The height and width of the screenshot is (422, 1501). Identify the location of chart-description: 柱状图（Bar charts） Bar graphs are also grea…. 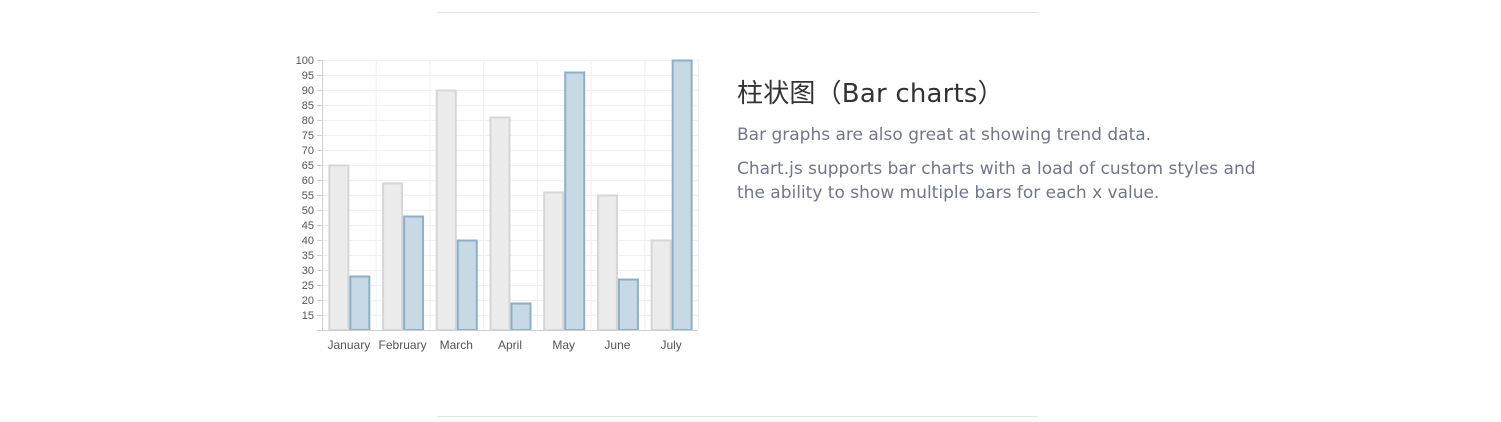
(997, 141).